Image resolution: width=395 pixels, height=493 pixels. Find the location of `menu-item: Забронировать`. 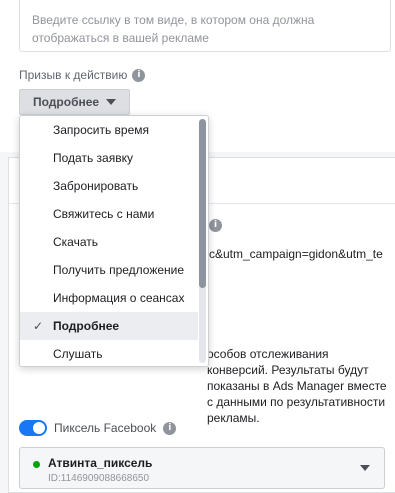

menu-item: Забронировать is located at coordinates (109, 186).